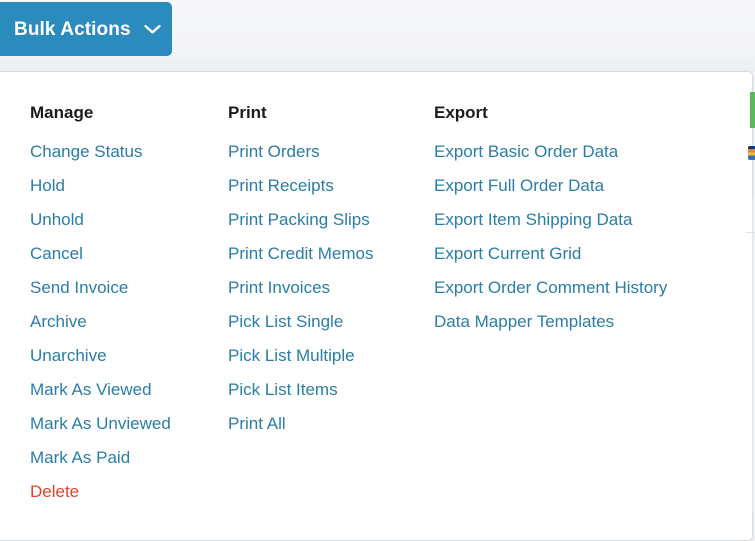 This screenshot has width=755, height=541. What do you see at coordinates (328, 423) in the screenshot?
I see `menu-item: Print All` at bounding box center [328, 423].